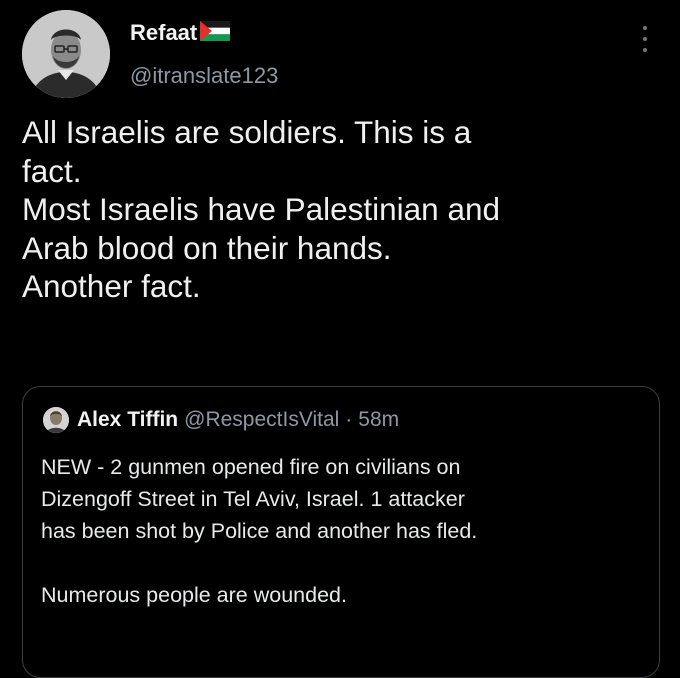 The height and width of the screenshot is (678, 680). I want to click on quoted-author-handle: @RespectIsVital, so click(261, 420).